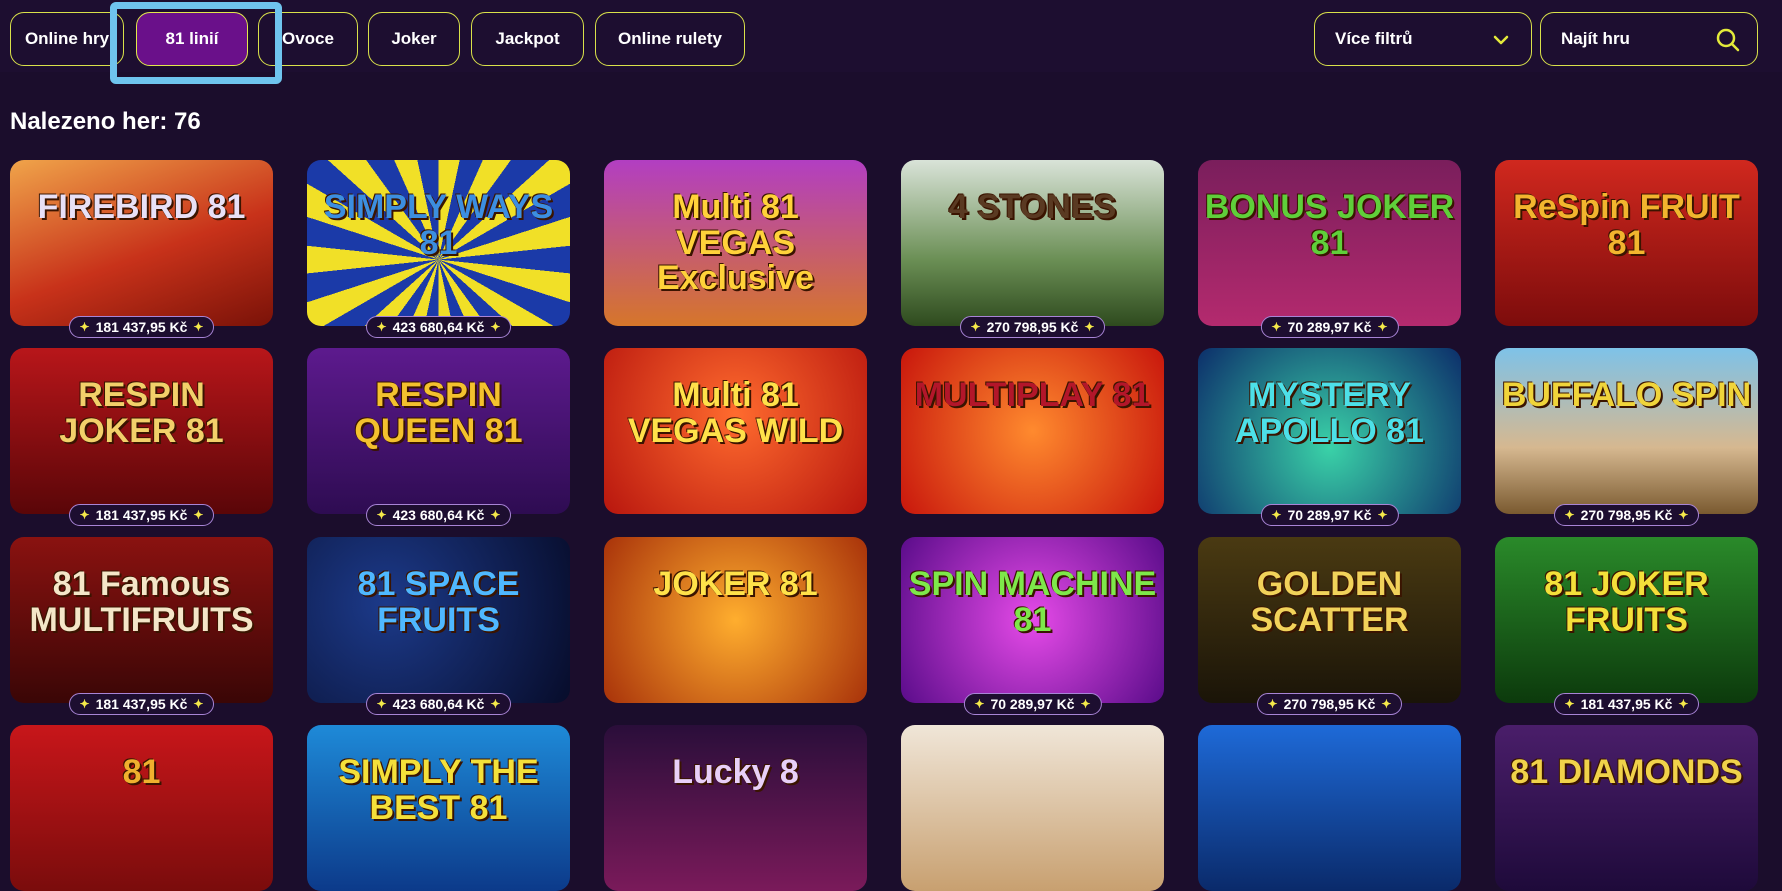  Describe the element at coordinates (67, 39) in the screenshot. I see `tab-online-hry: Online hry` at that location.